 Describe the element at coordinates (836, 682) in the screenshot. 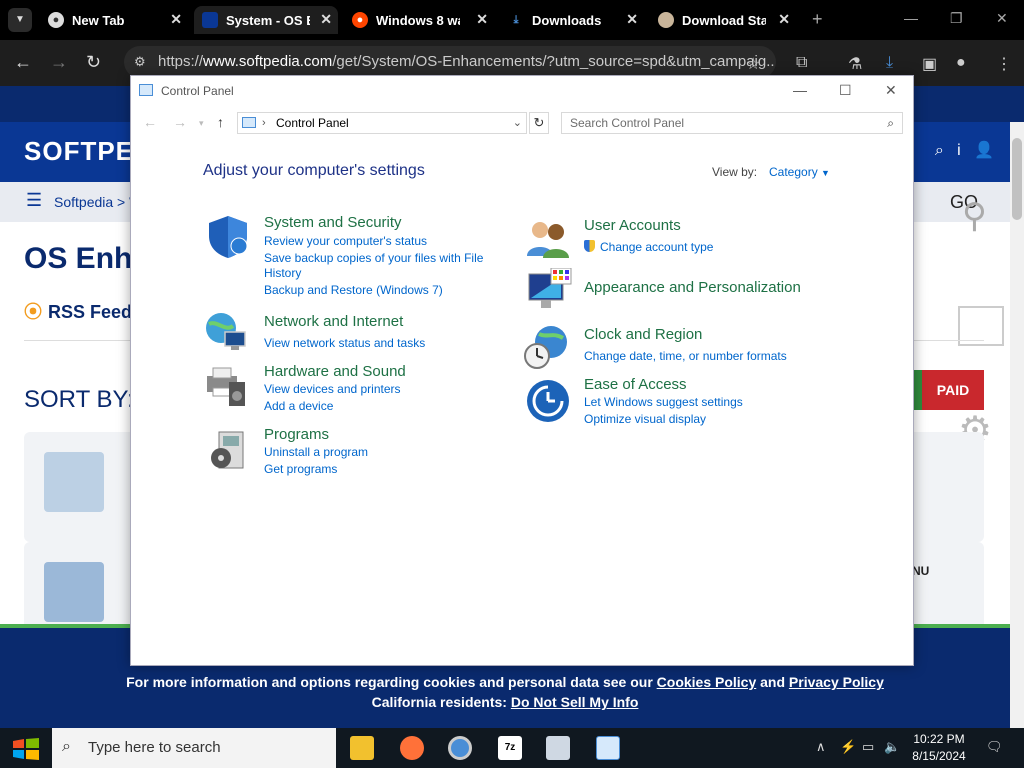

I see `privacy-policy-link: Privacy Policy` at that location.